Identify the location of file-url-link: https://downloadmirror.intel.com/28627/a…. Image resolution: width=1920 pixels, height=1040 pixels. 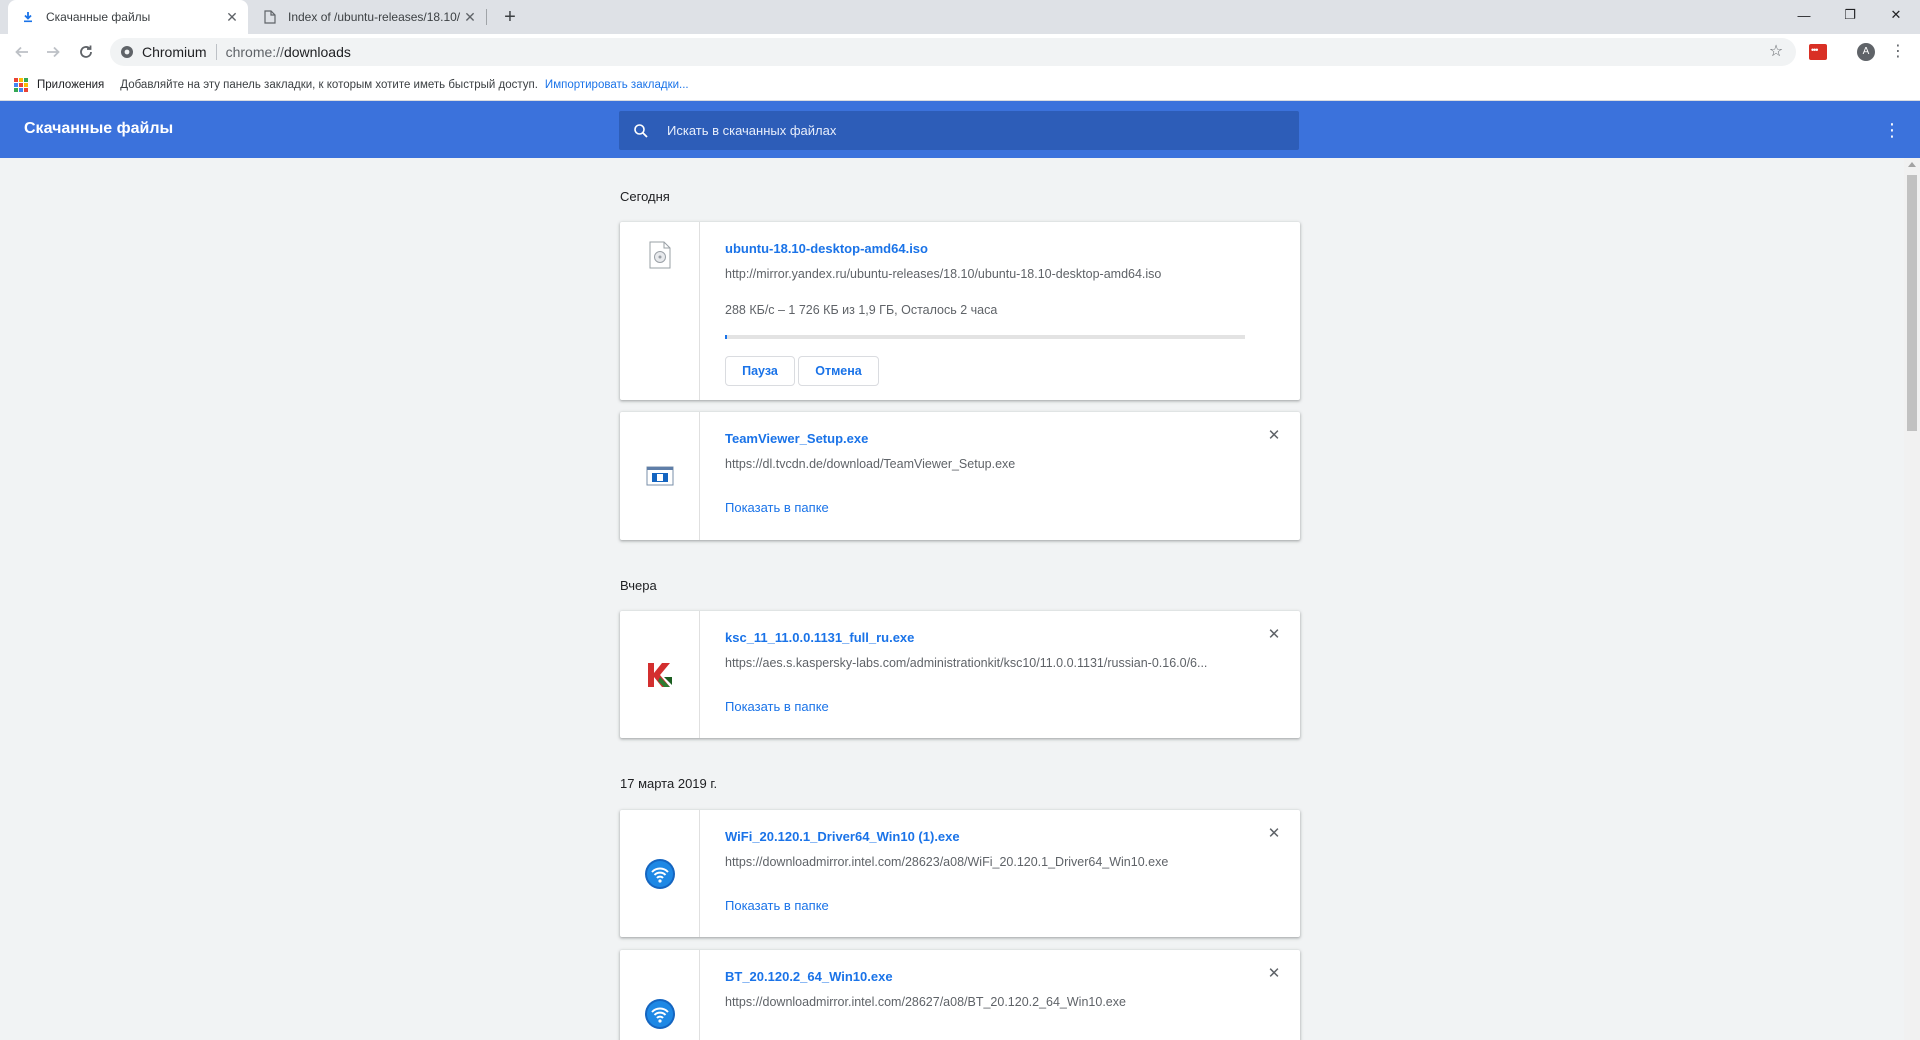
(985, 1002).